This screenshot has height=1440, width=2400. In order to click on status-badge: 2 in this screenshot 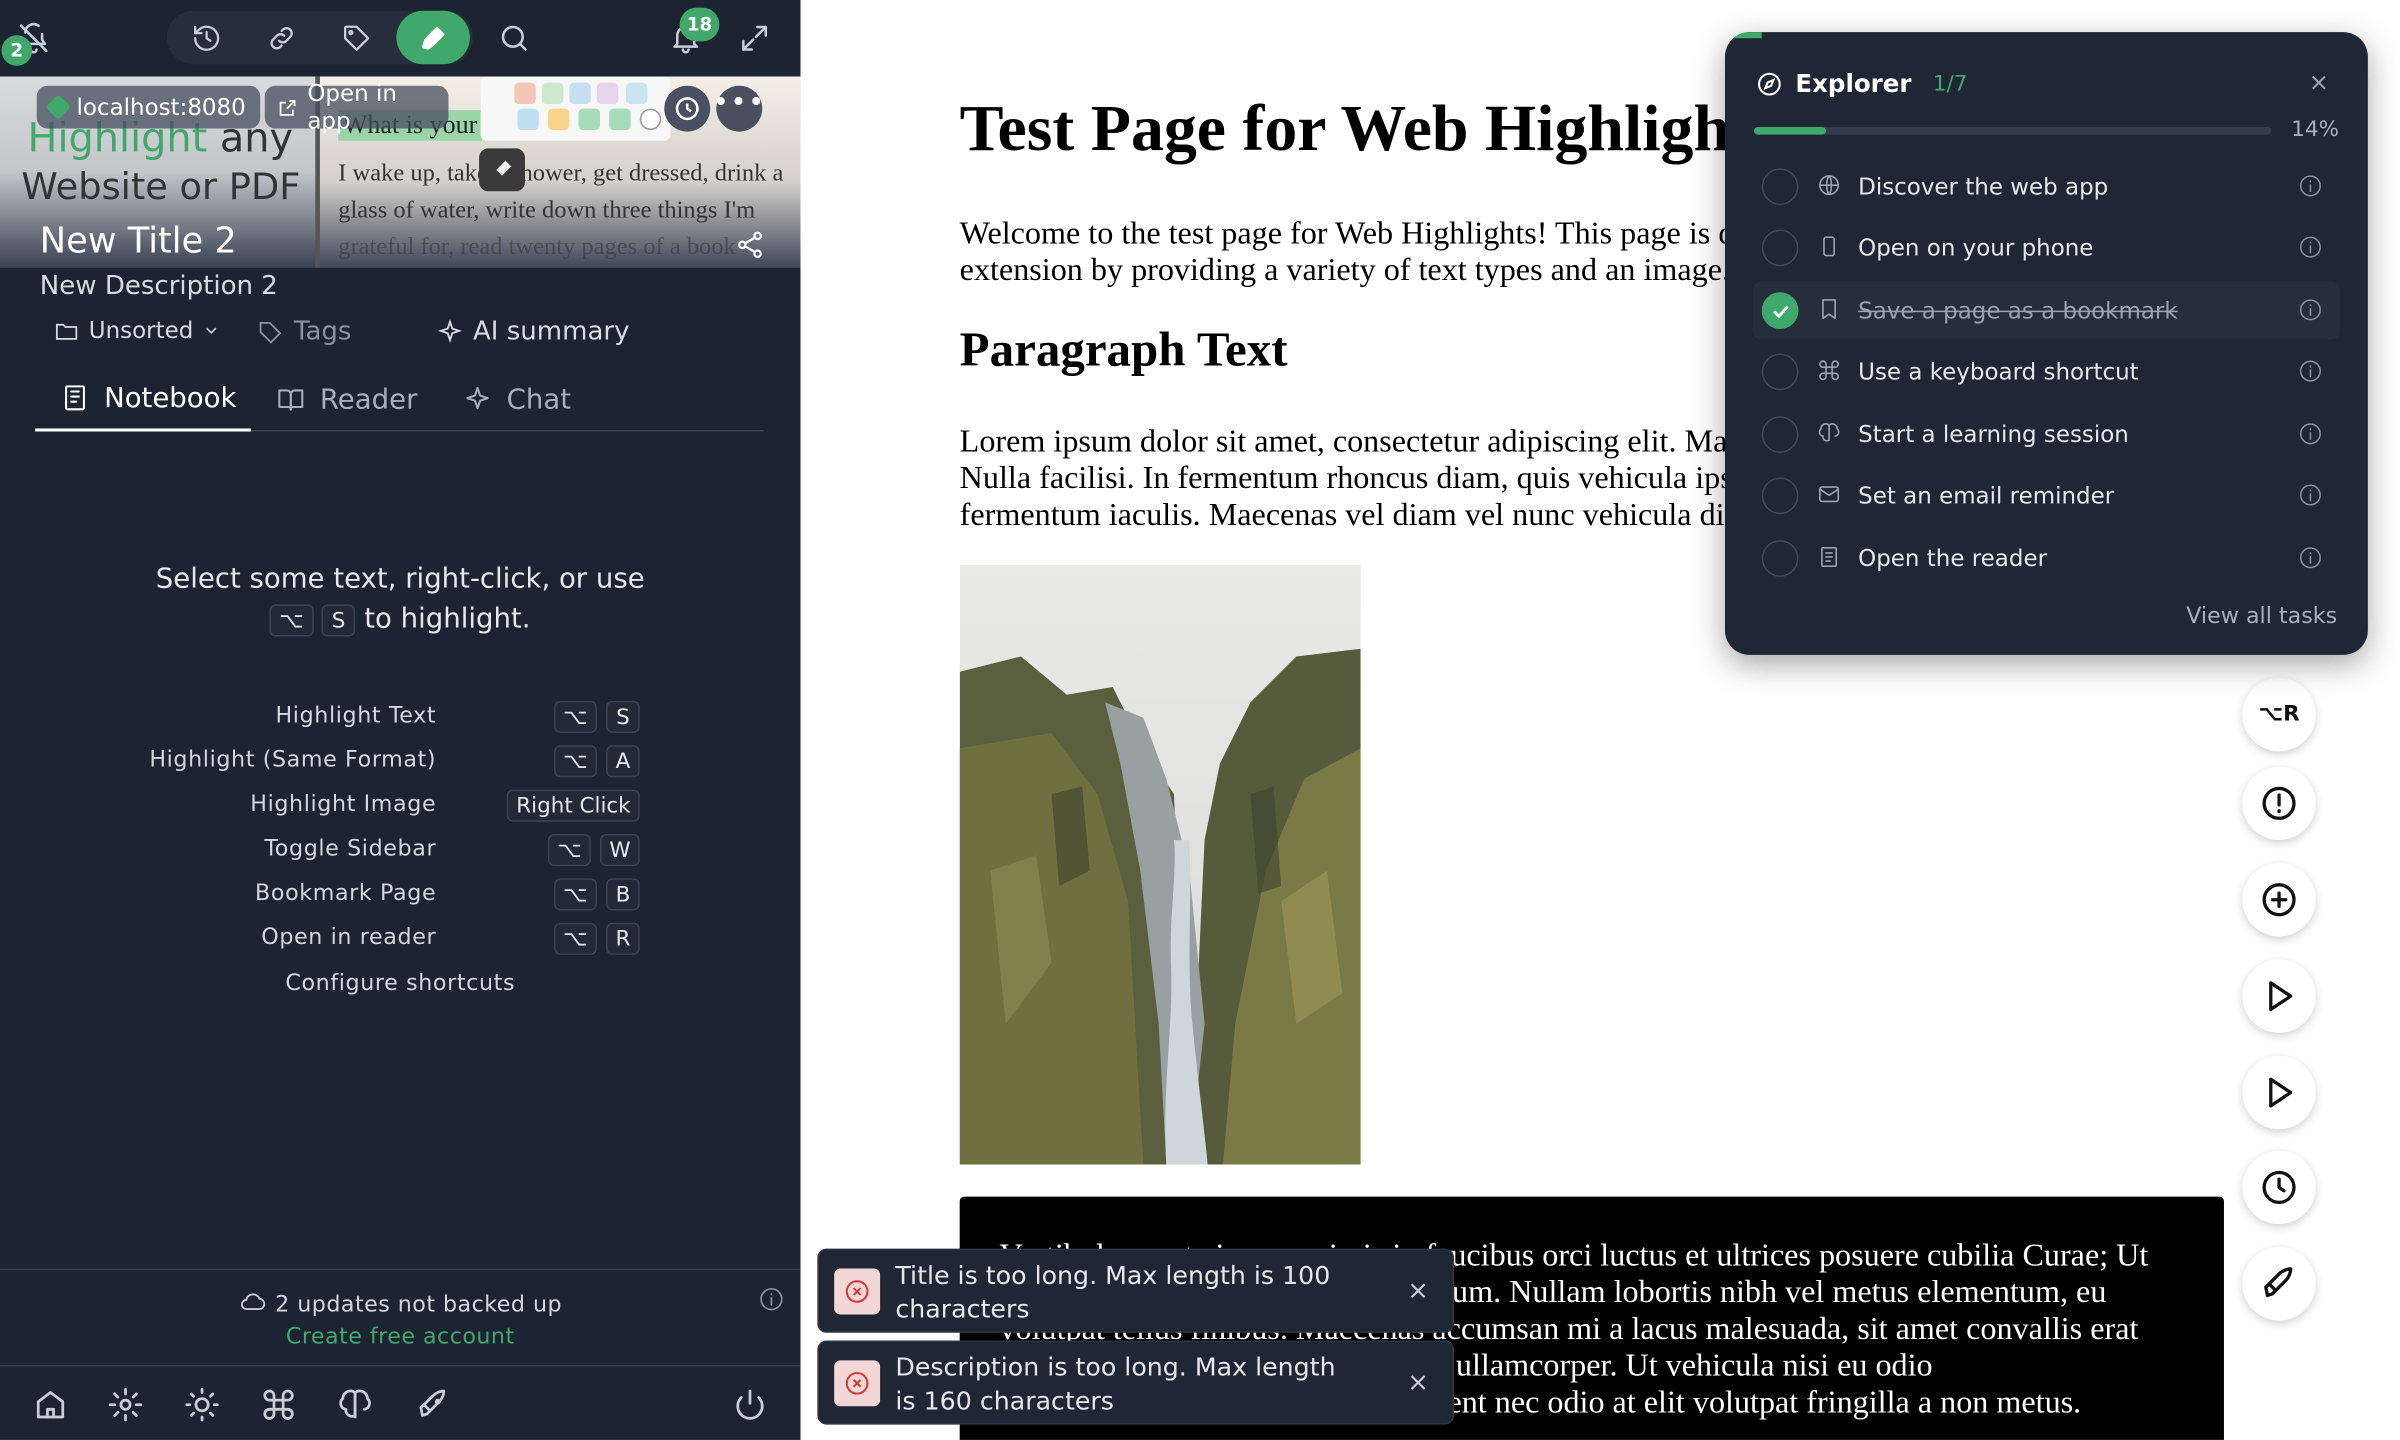, I will do `click(17, 50)`.